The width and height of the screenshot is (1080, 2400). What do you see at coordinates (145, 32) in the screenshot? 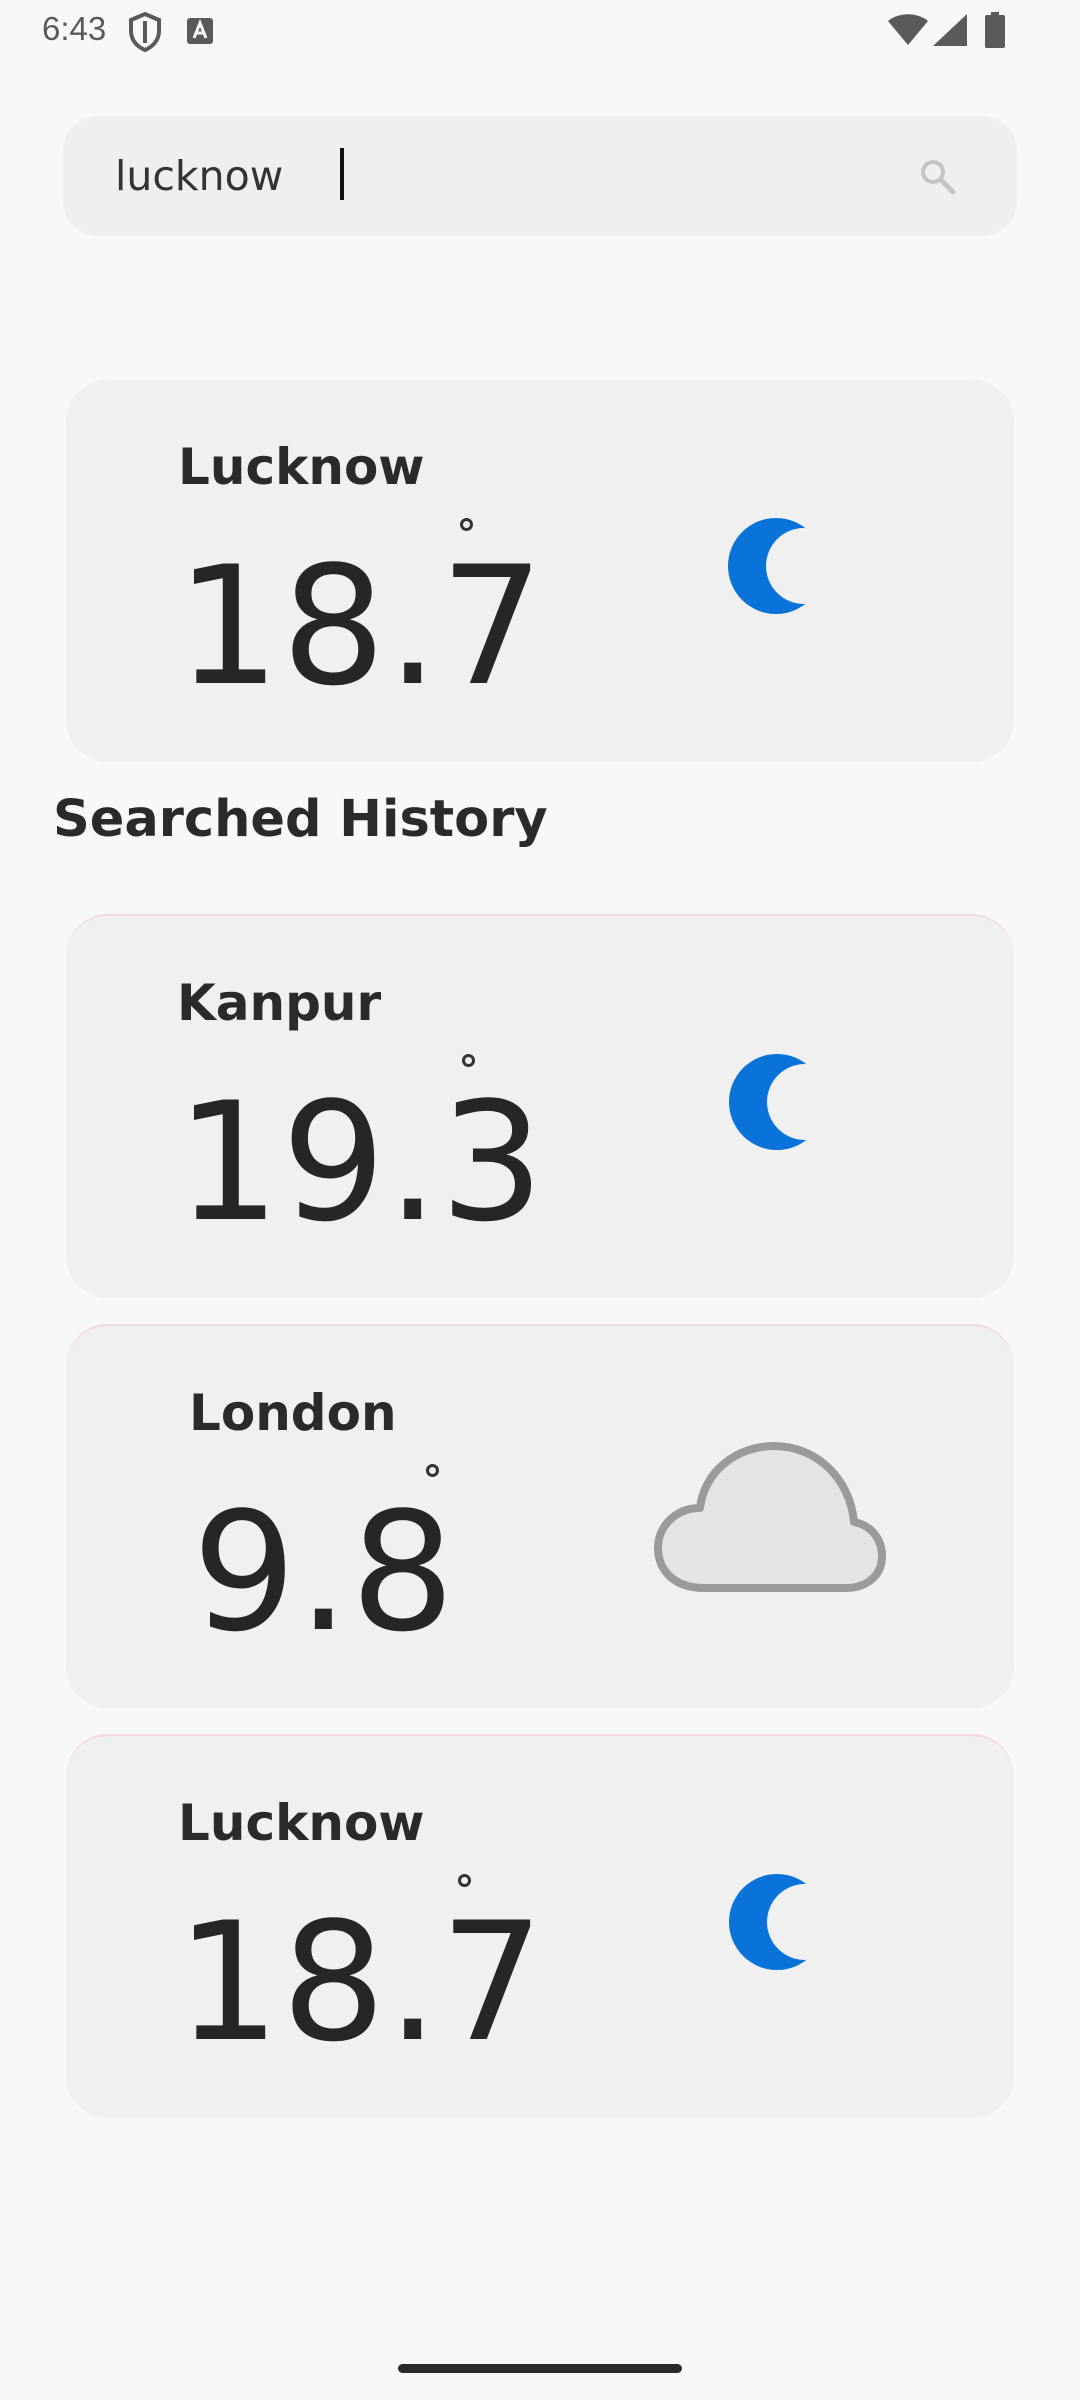
I see `shield-icon` at bounding box center [145, 32].